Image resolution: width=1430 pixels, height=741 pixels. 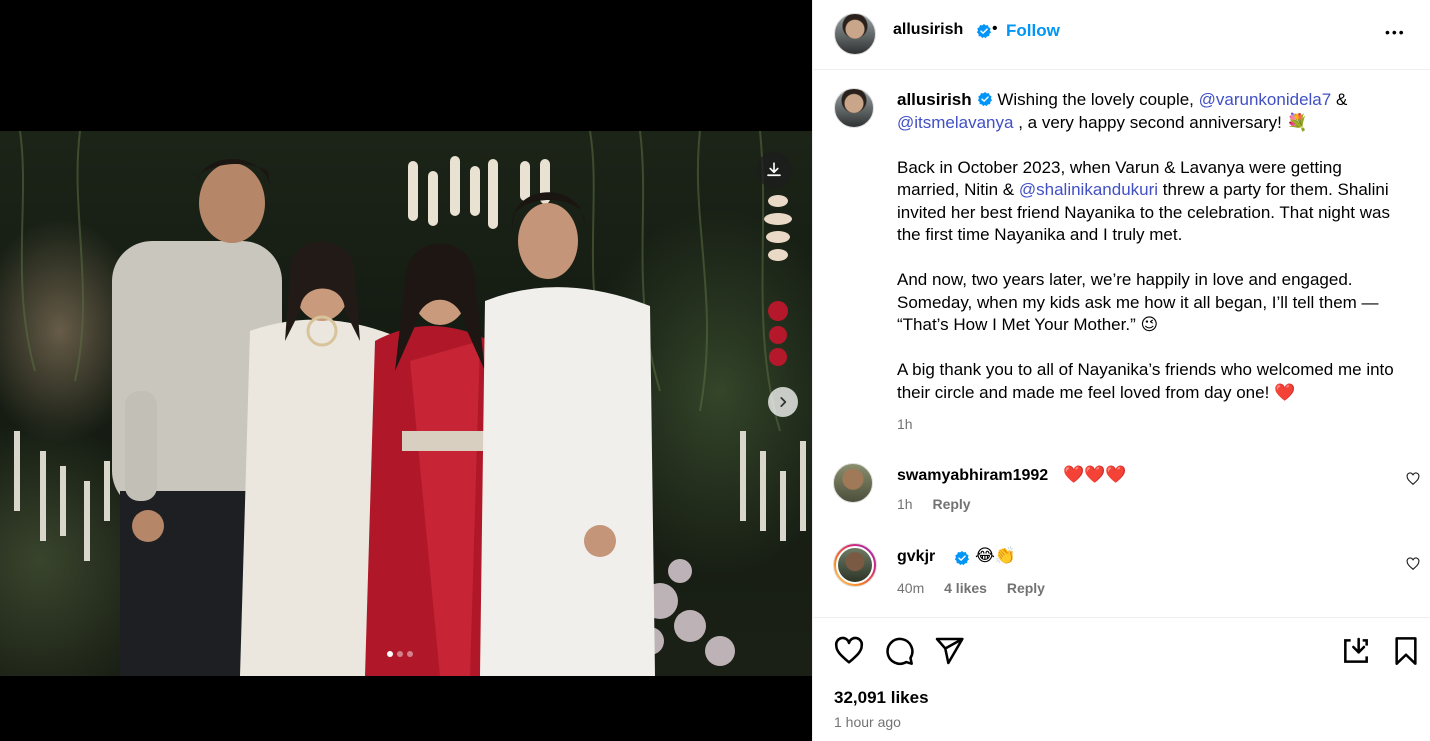 I want to click on comment-icon, so click(x=899, y=651).